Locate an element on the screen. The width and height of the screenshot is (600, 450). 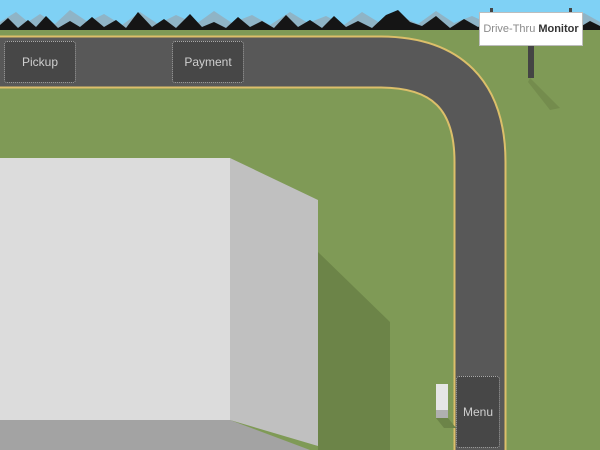
building-side is located at coordinates (274, 302).